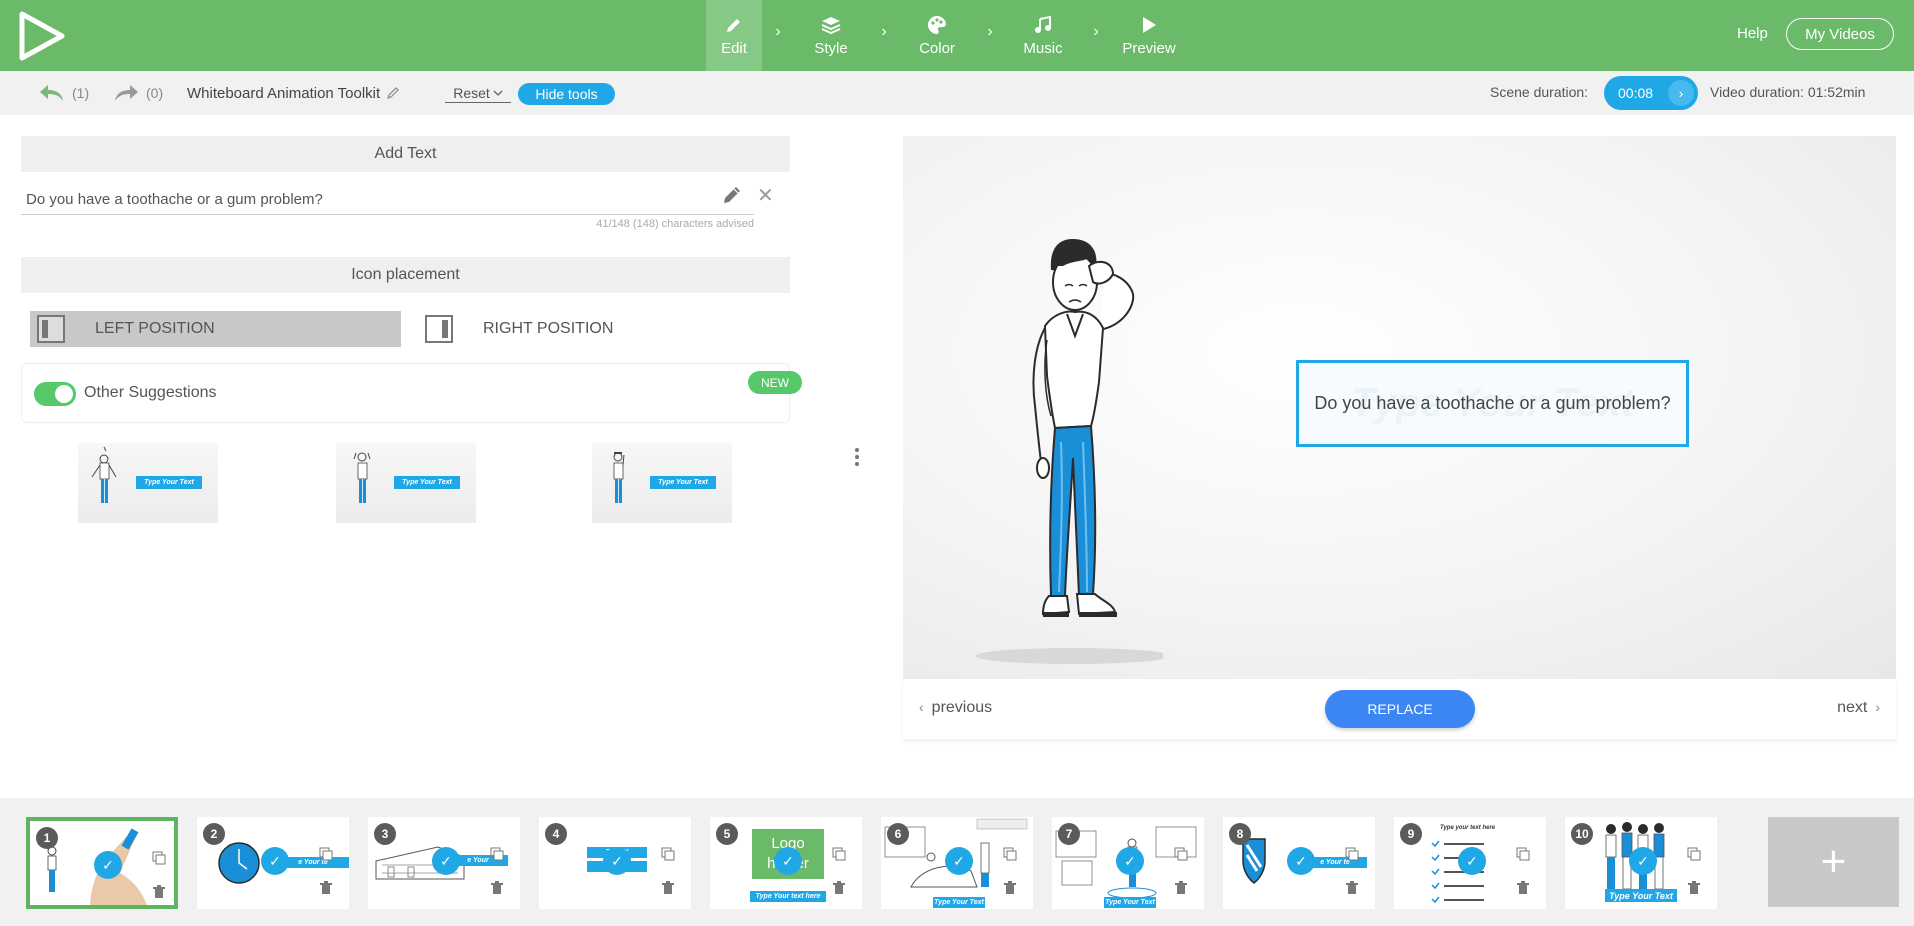 The width and height of the screenshot is (1914, 926). What do you see at coordinates (150, 392) in the screenshot?
I see `suggestions-label: Other Suggestions` at bounding box center [150, 392].